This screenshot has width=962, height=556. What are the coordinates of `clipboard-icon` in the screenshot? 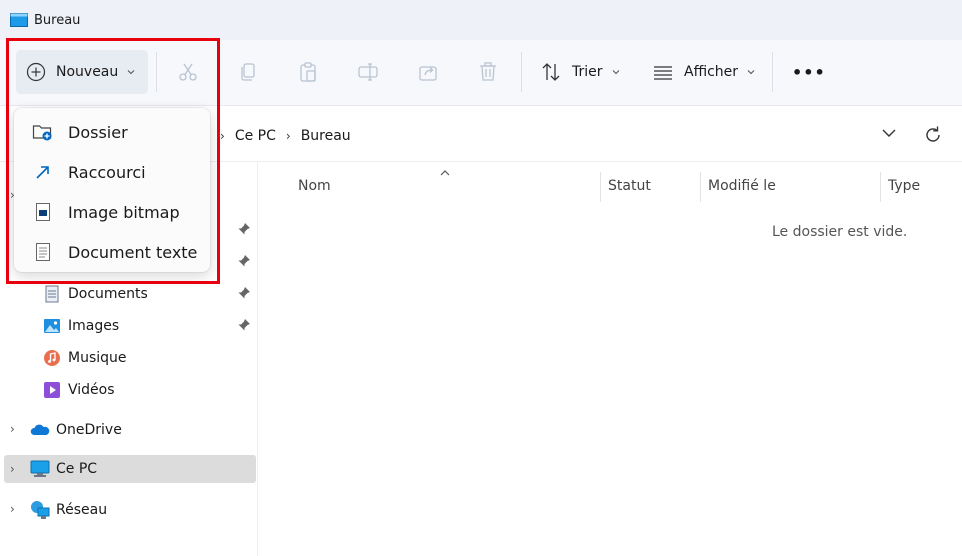 It's located at (308, 72).